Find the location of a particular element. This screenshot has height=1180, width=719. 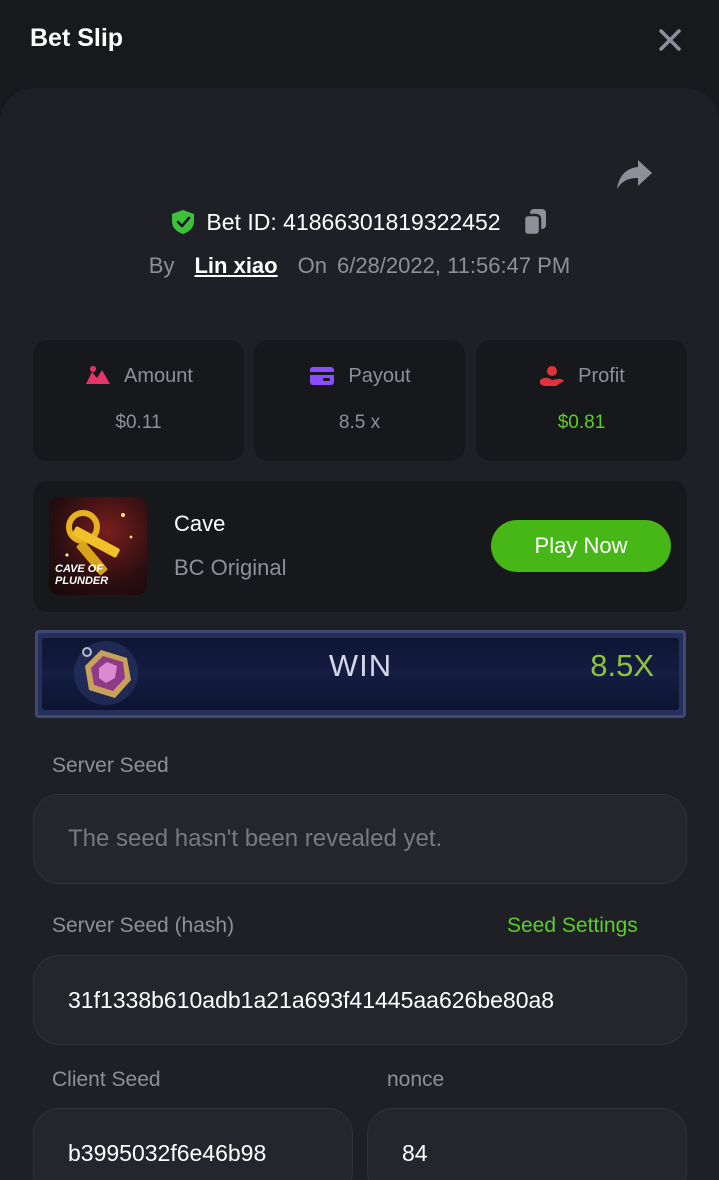

result-label: WIN is located at coordinates (360, 665).